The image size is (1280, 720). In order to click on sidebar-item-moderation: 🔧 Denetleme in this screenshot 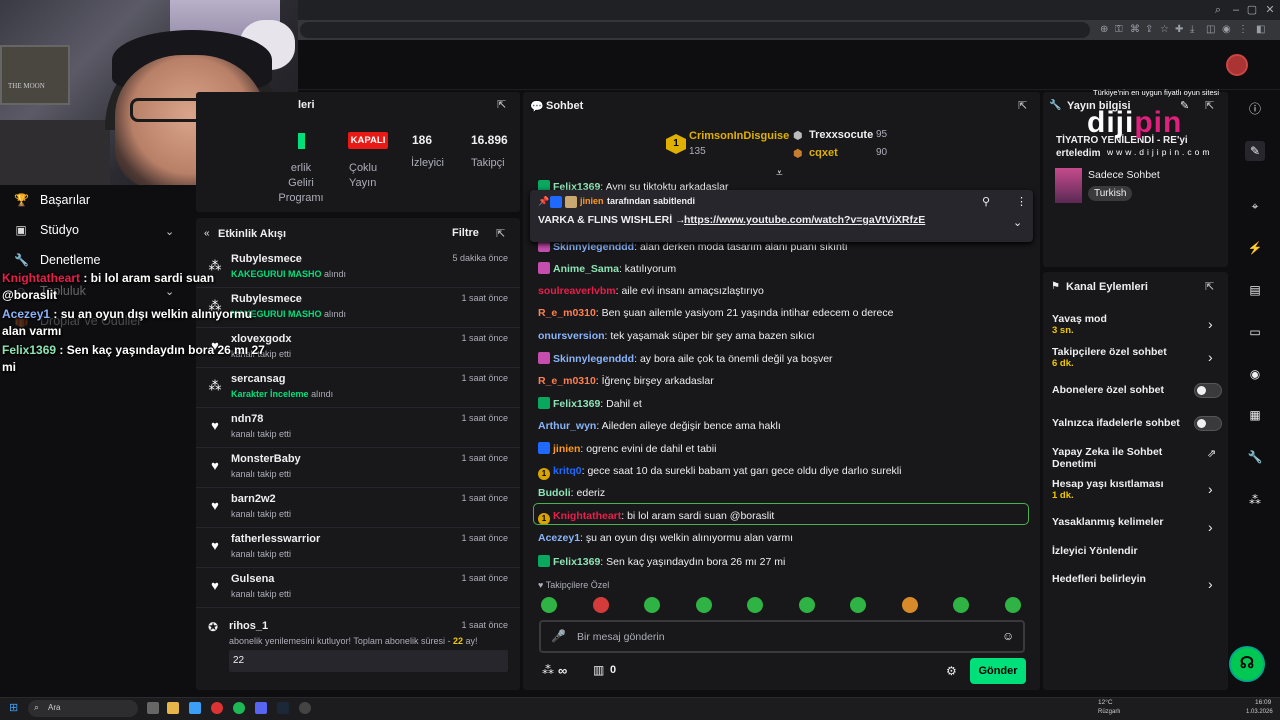, I will do `click(57, 260)`.